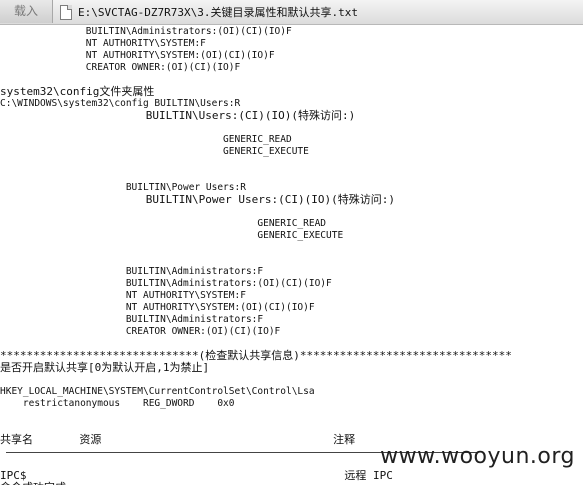 The width and height of the screenshot is (583, 485). Describe the element at coordinates (218, 12) in the screenshot. I see `file-path-label: E:\SVCTAG-DZ7R73X\3.关键目录属性和默认共享.txt` at that location.